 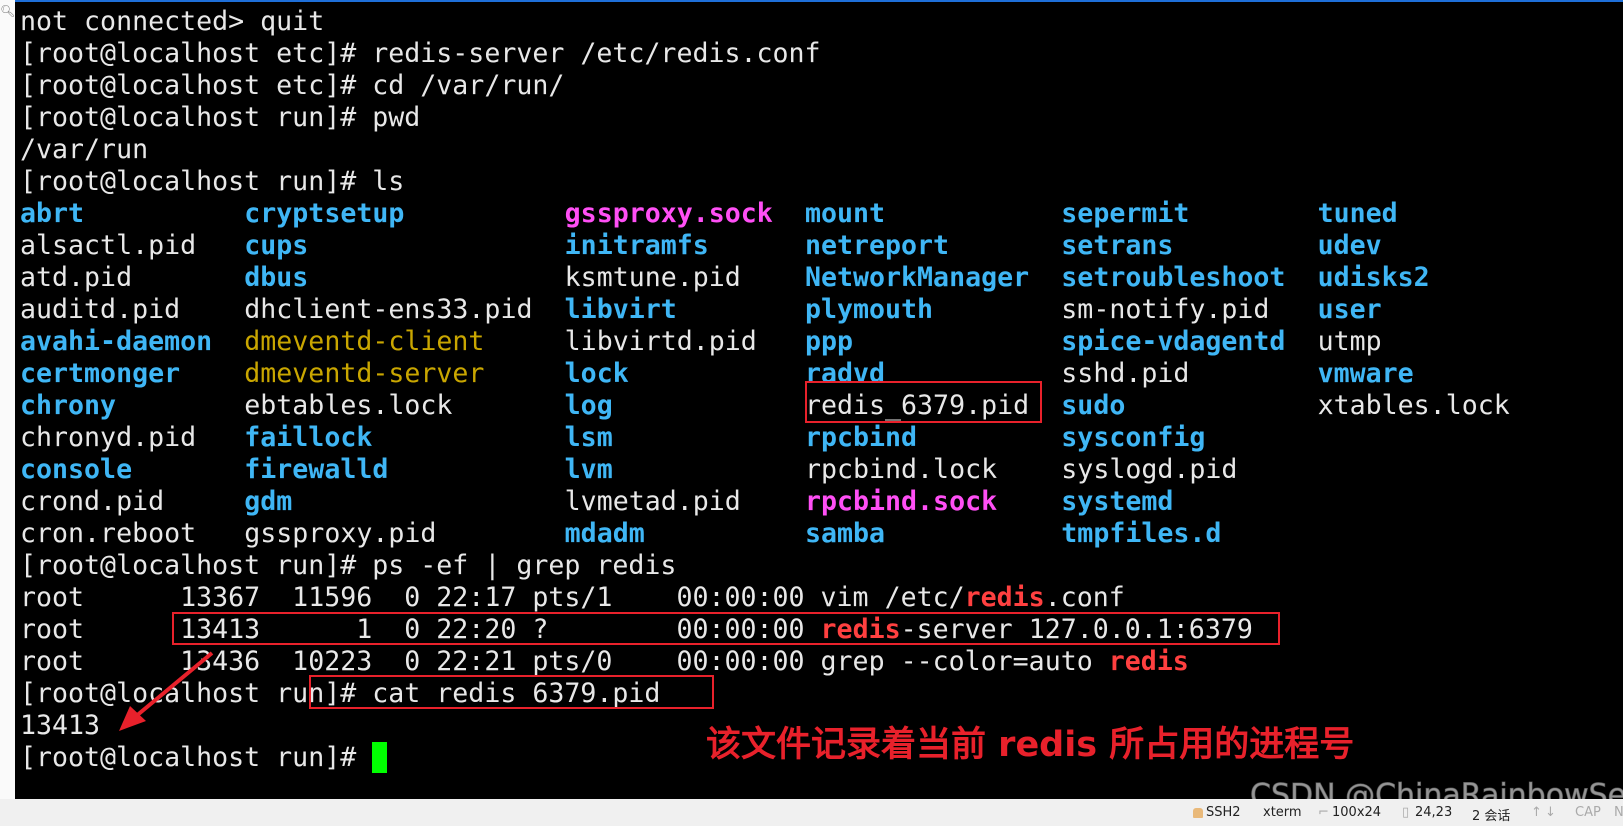 I want to click on terminal-cursor, so click(x=380, y=757).